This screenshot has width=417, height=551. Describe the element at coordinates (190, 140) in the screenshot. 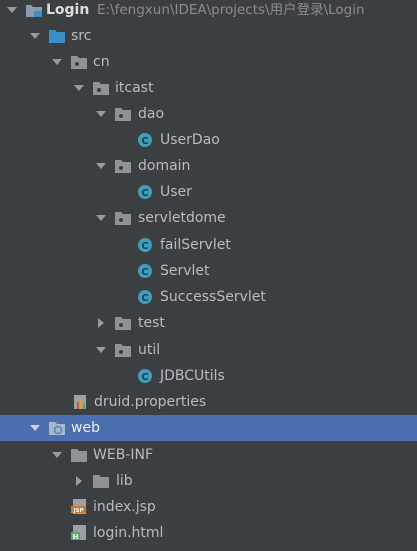

I see `tree-label: UserDao` at that location.